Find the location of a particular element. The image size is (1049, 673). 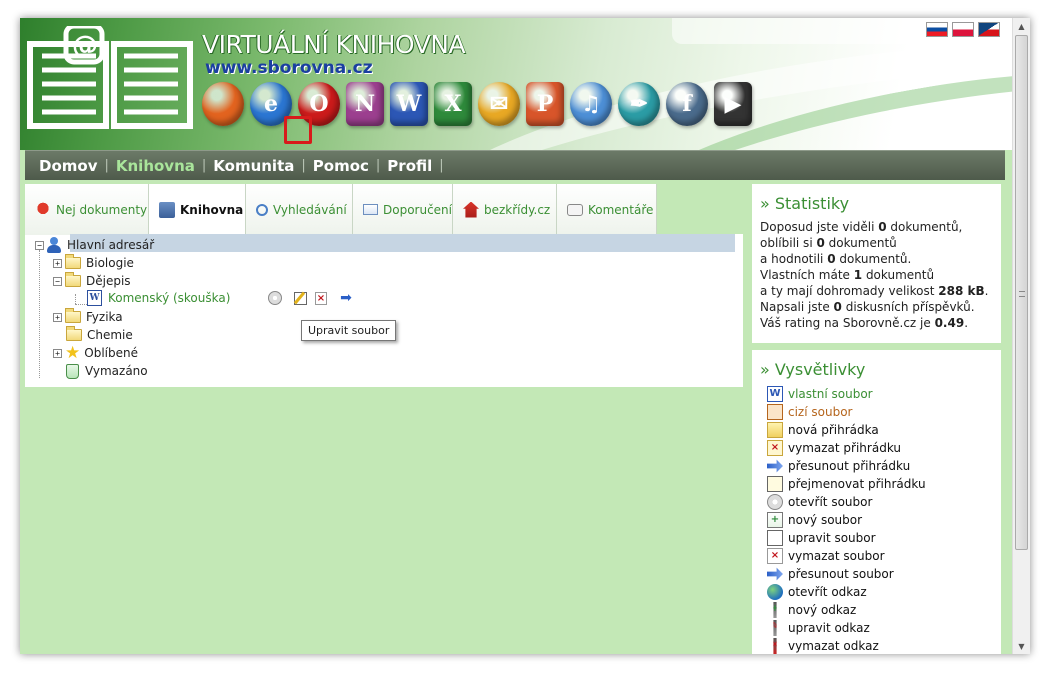

tree-folder-biologie: + Biologie is located at coordinates (93, 263).